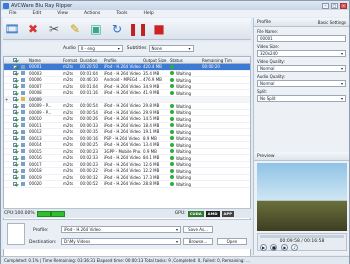 The width and height of the screenshot is (350, 264). Describe the element at coordinates (171, 48) in the screenshot. I see `subtitles-select: None ▾` at that location.